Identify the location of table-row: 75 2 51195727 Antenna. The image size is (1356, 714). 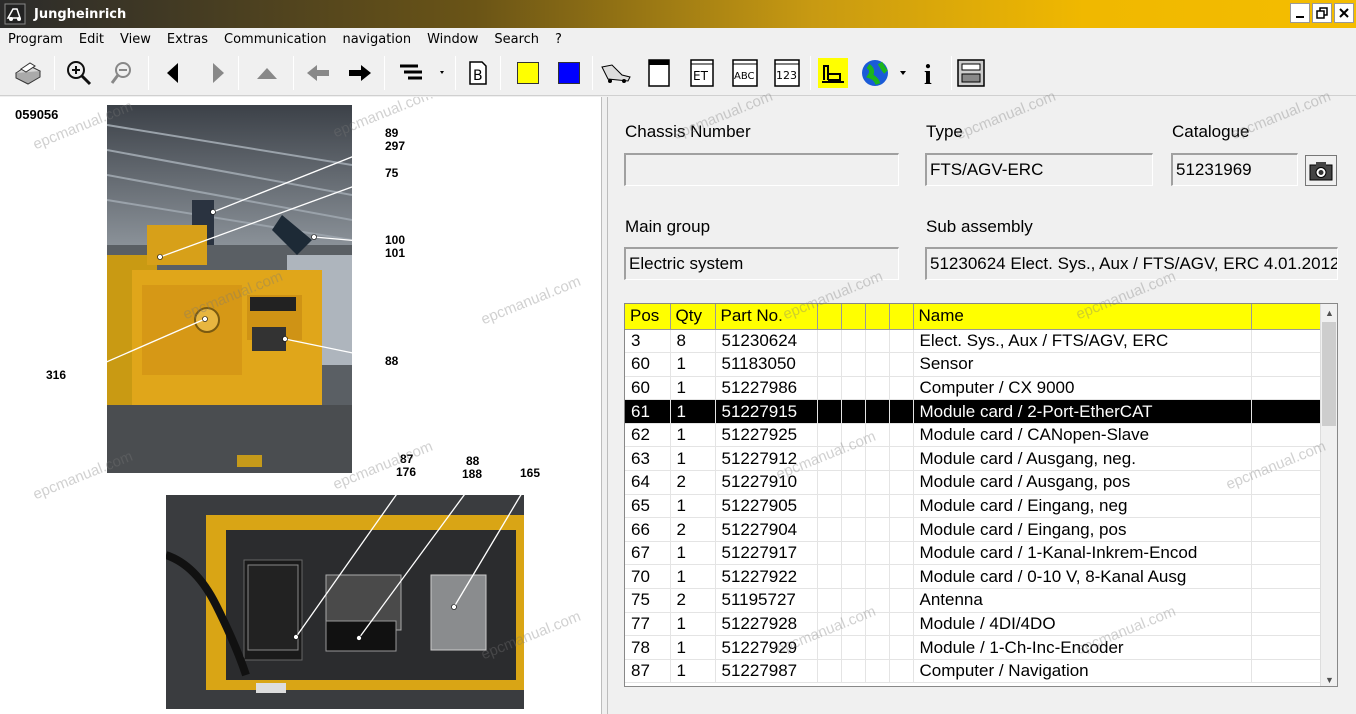
(974, 600).